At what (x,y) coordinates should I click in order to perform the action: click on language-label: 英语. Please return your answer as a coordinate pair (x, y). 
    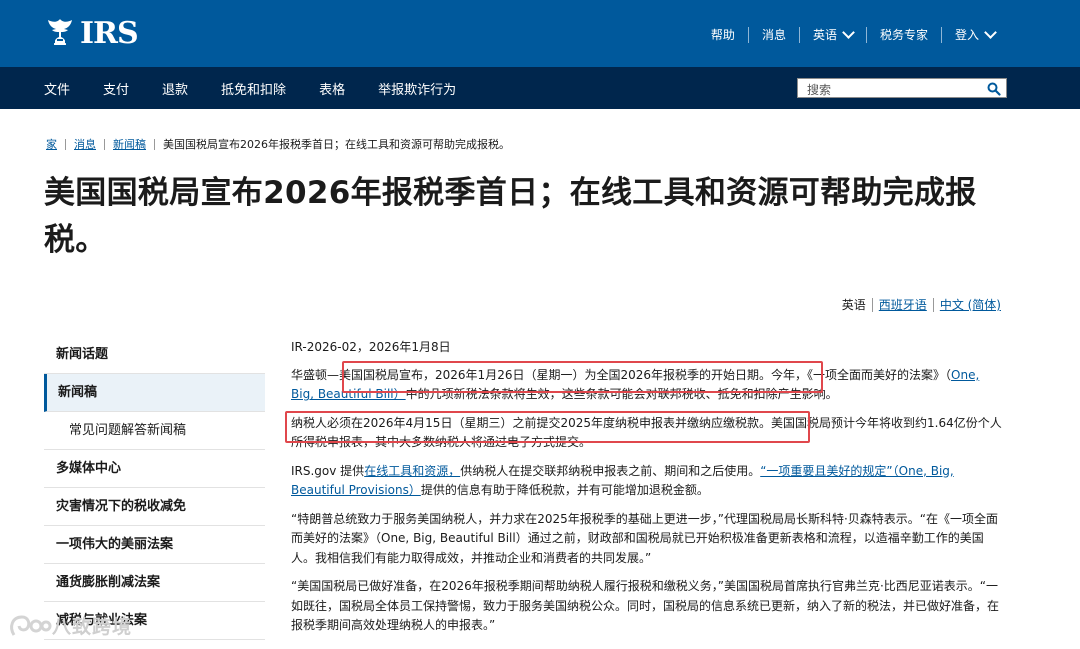
    Looking at the image, I should click on (824, 35).